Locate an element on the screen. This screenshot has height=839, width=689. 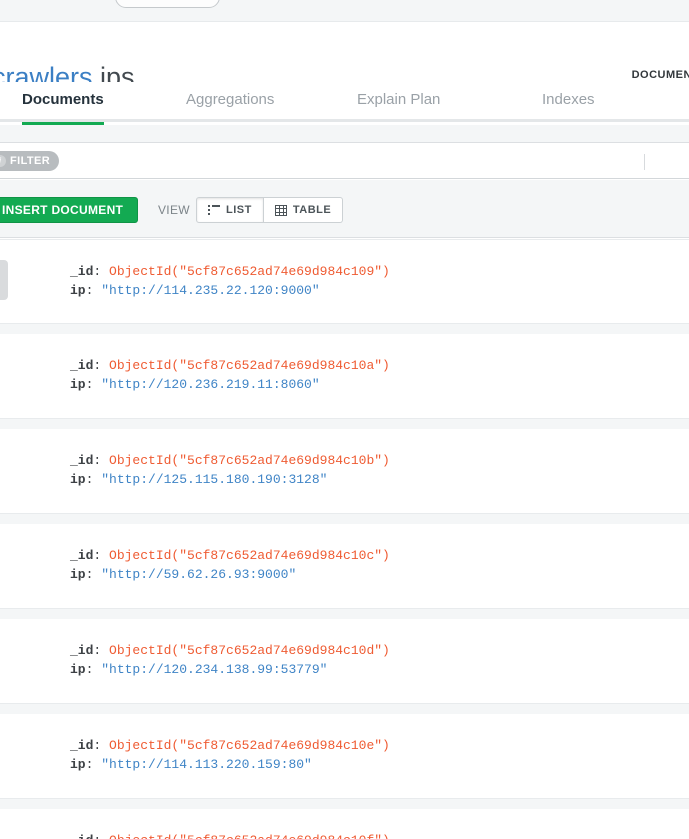
field-value: "http://114.235.22.120:9000" is located at coordinates (210, 290).